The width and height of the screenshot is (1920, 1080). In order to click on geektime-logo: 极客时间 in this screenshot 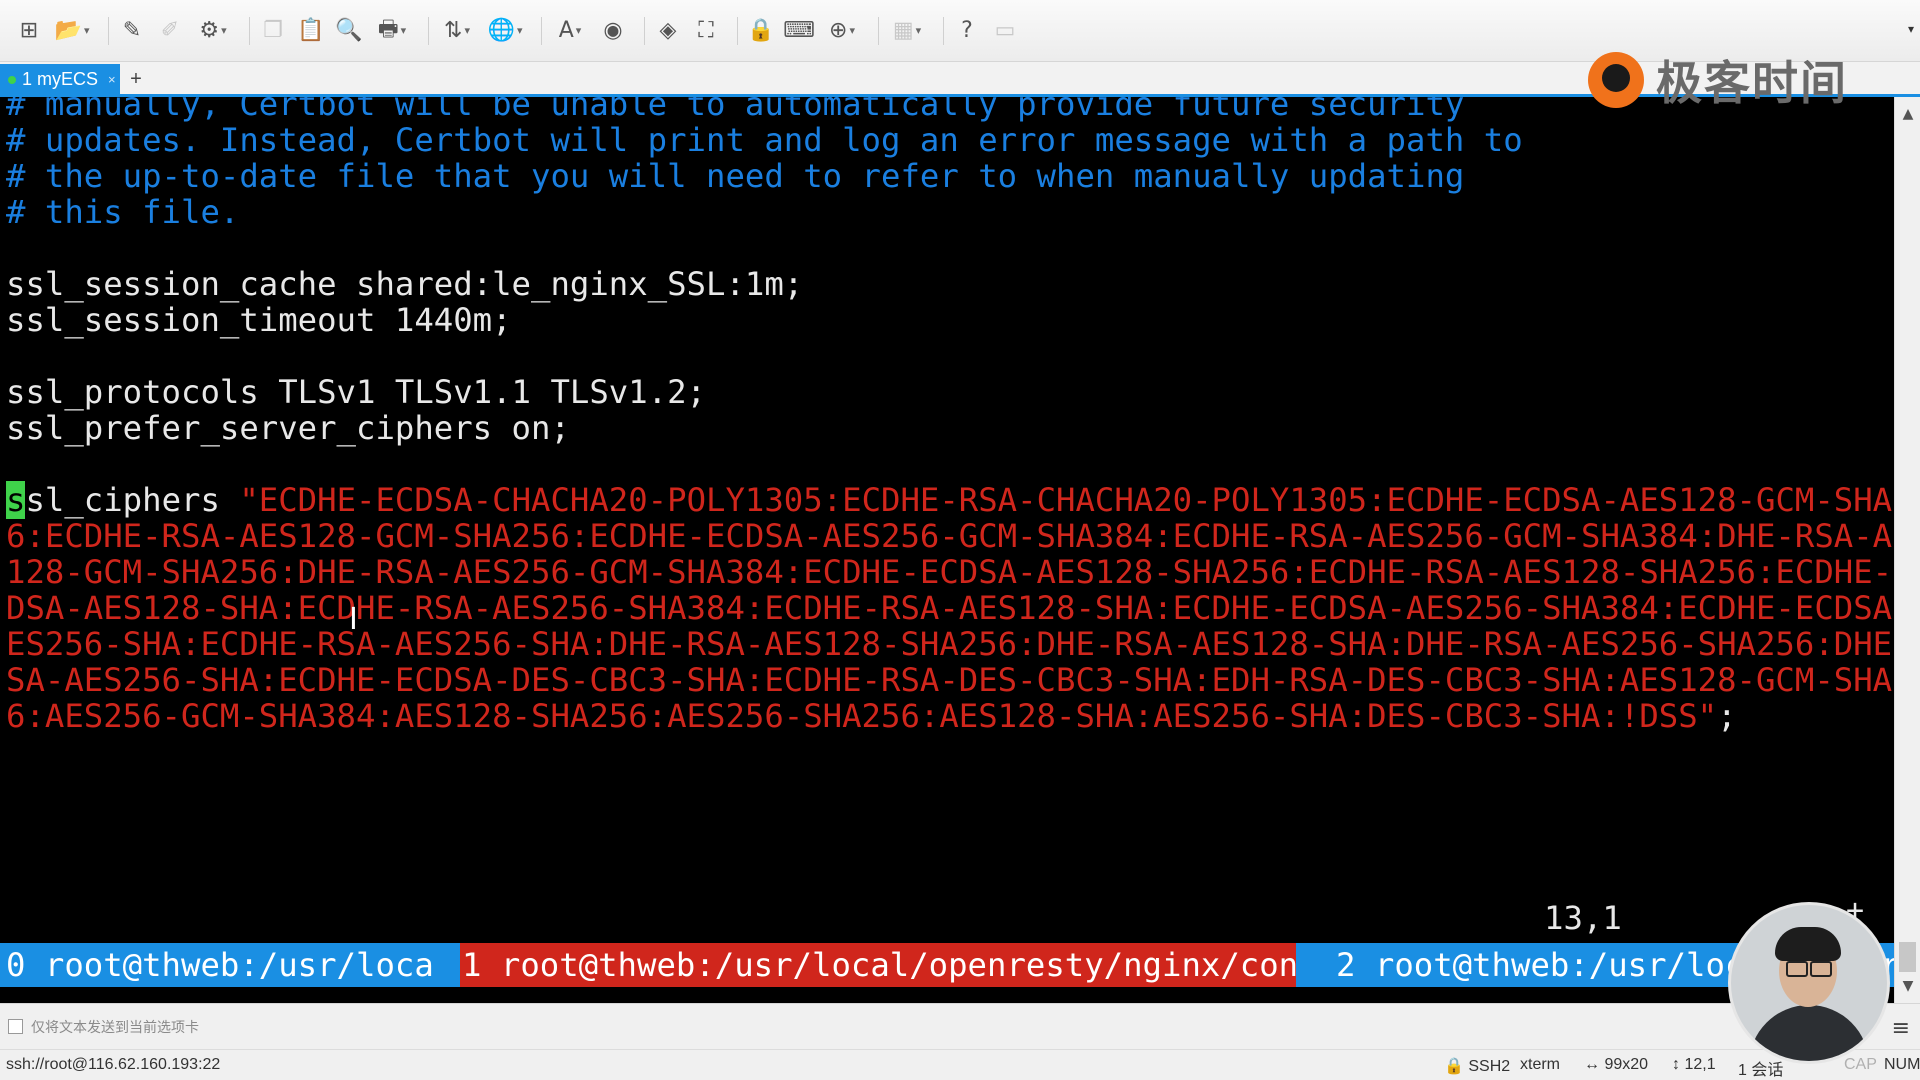, I will do `click(1718, 80)`.